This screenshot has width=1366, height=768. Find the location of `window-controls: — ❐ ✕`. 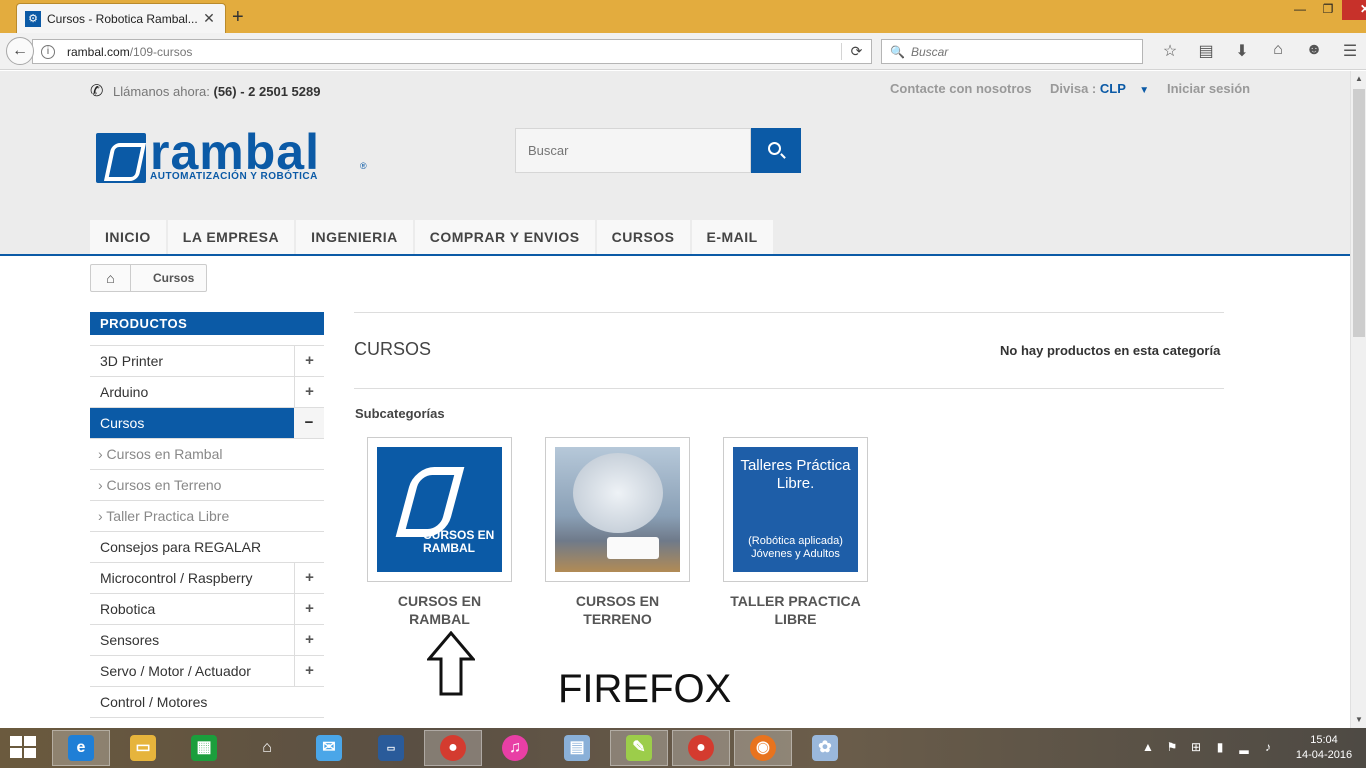

window-controls: — ❐ ✕ is located at coordinates (1326, 10).